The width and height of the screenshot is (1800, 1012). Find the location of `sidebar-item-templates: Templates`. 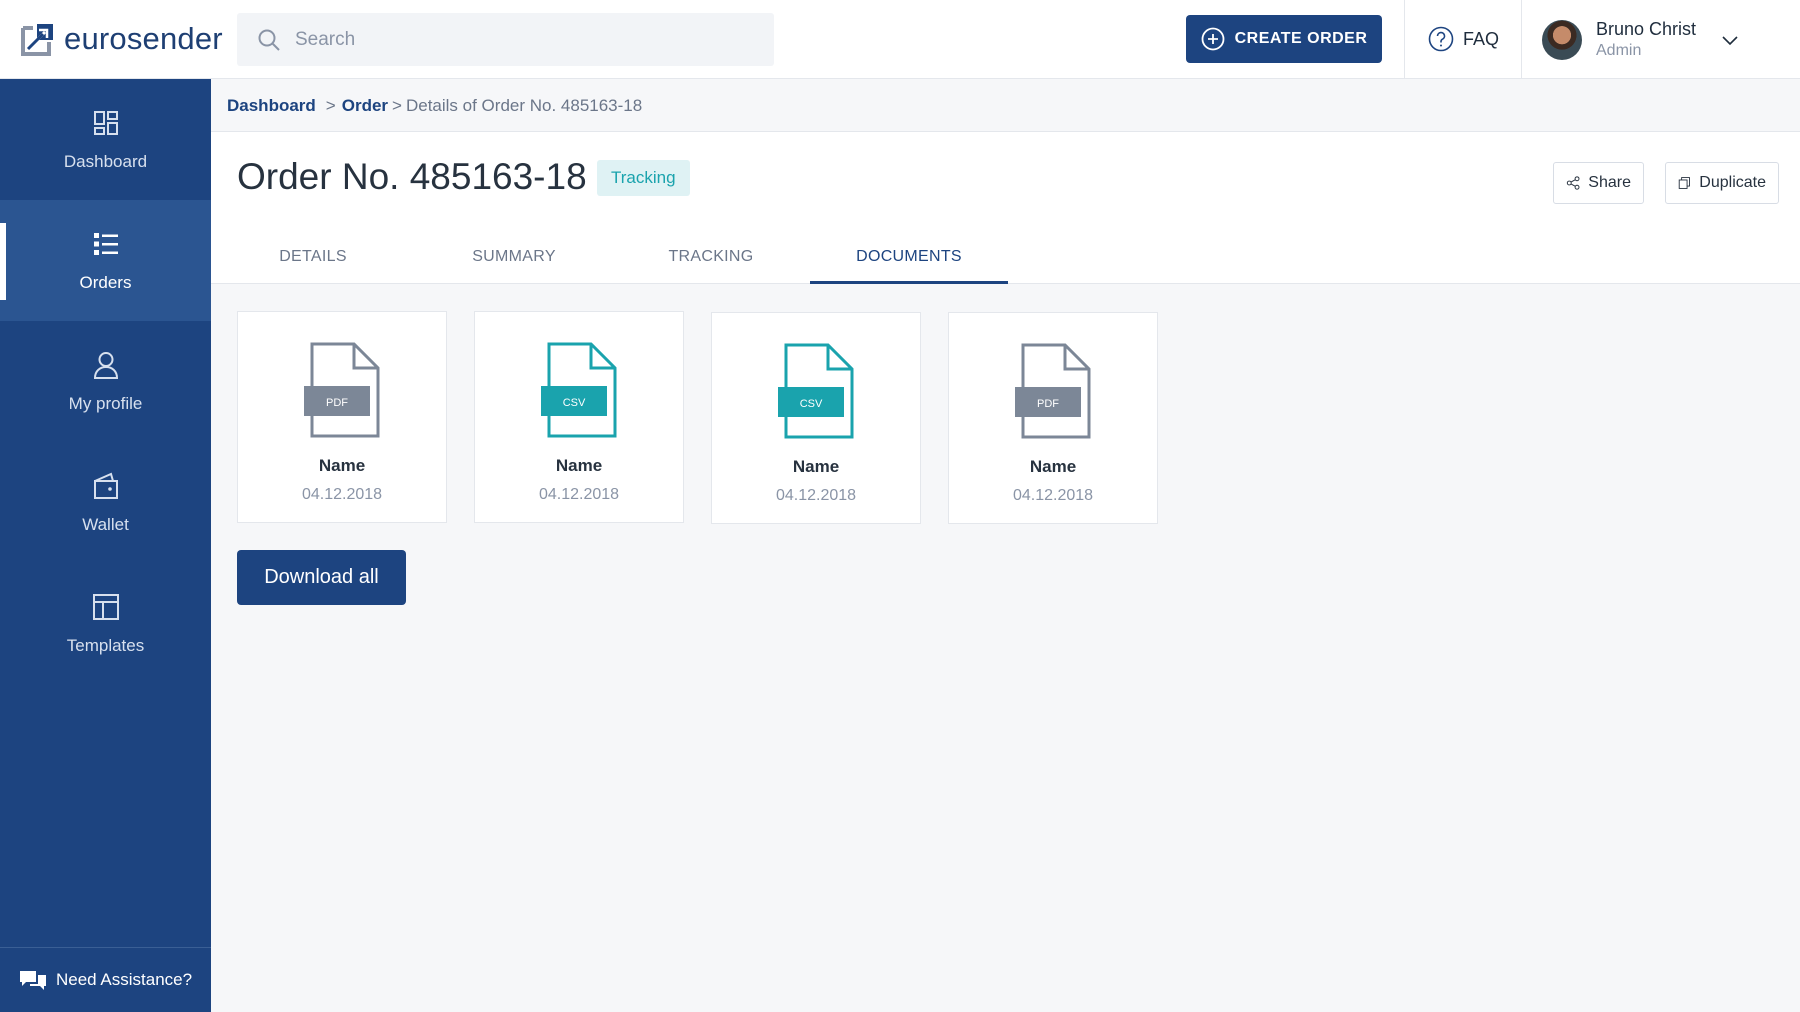

sidebar-item-templates: Templates is located at coordinates (105, 623).